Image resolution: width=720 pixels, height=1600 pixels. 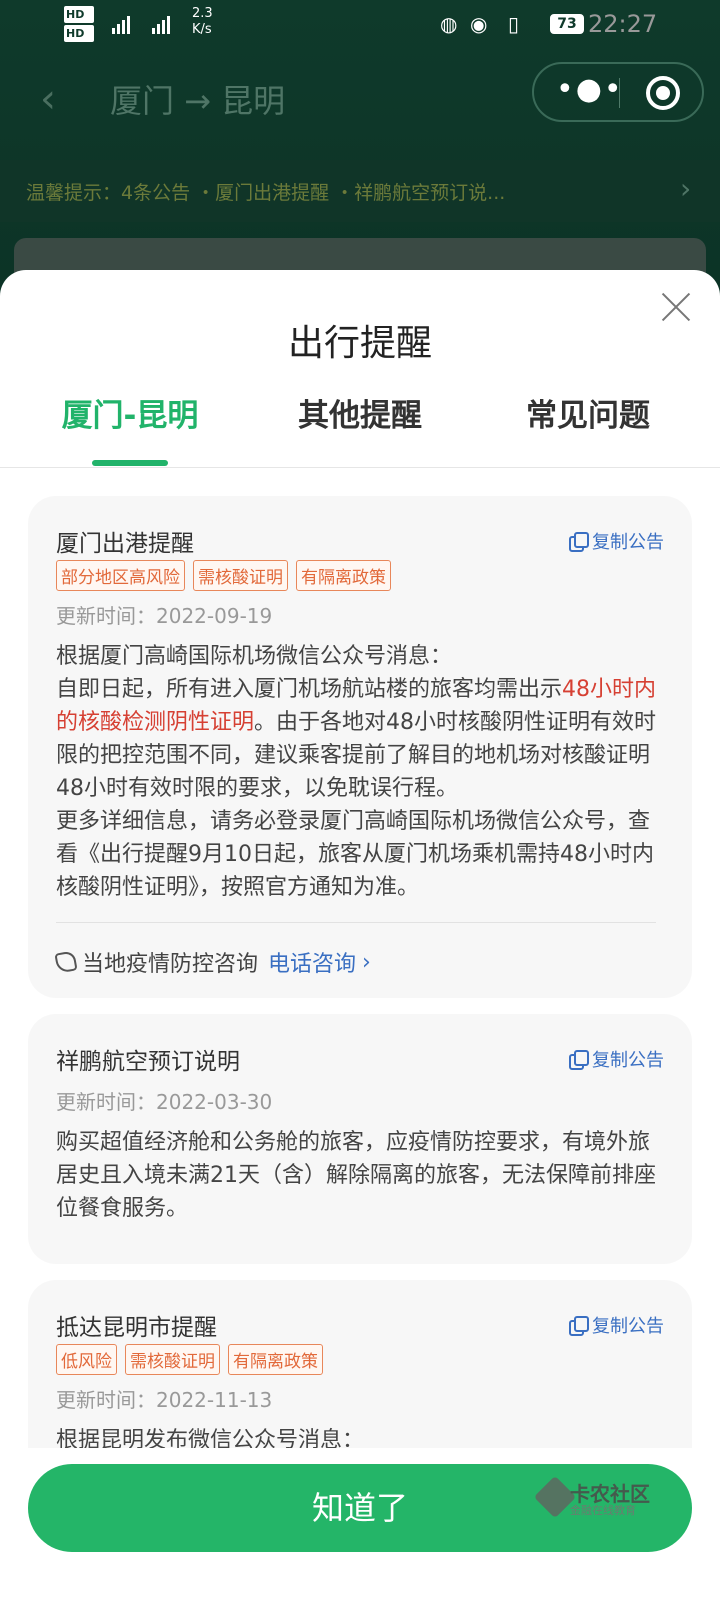 What do you see at coordinates (130, 412) in the screenshot?
I see `tab-route: 厦门-昆明` at bounding box center [130, 412].